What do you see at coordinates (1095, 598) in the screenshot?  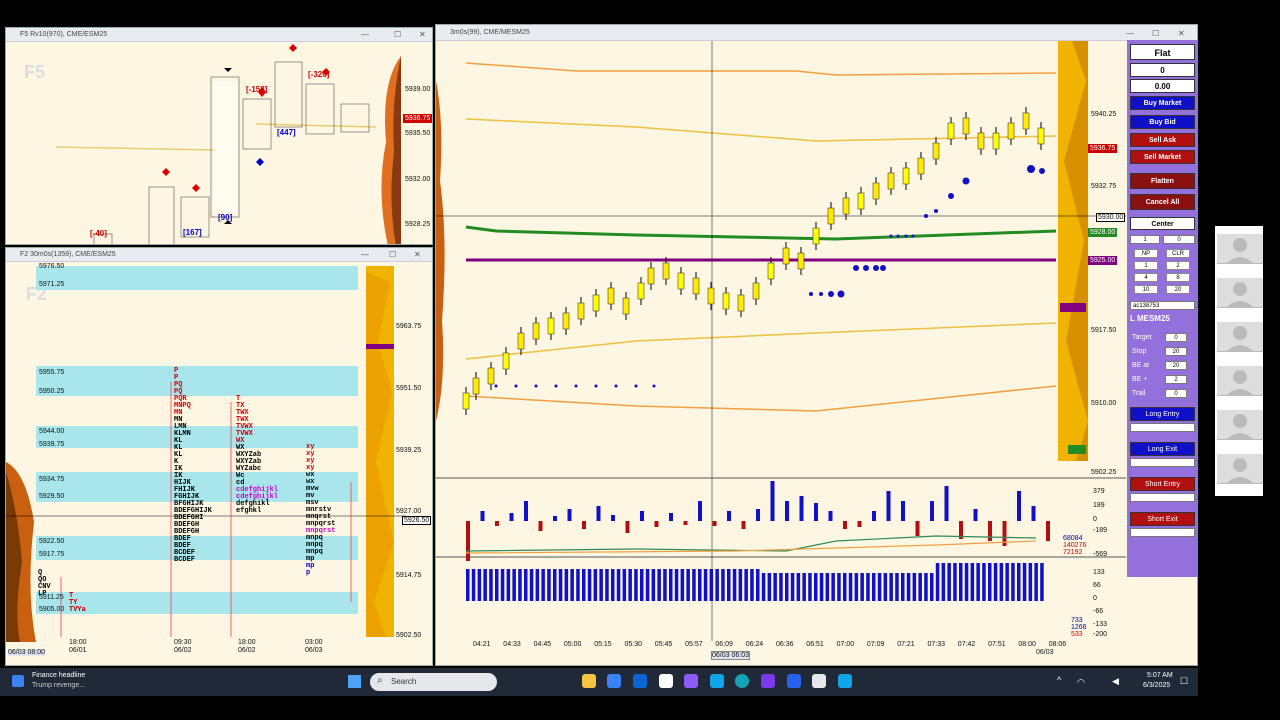 I see `vol-axis-3: 0` at bounding box center [1095, 598].